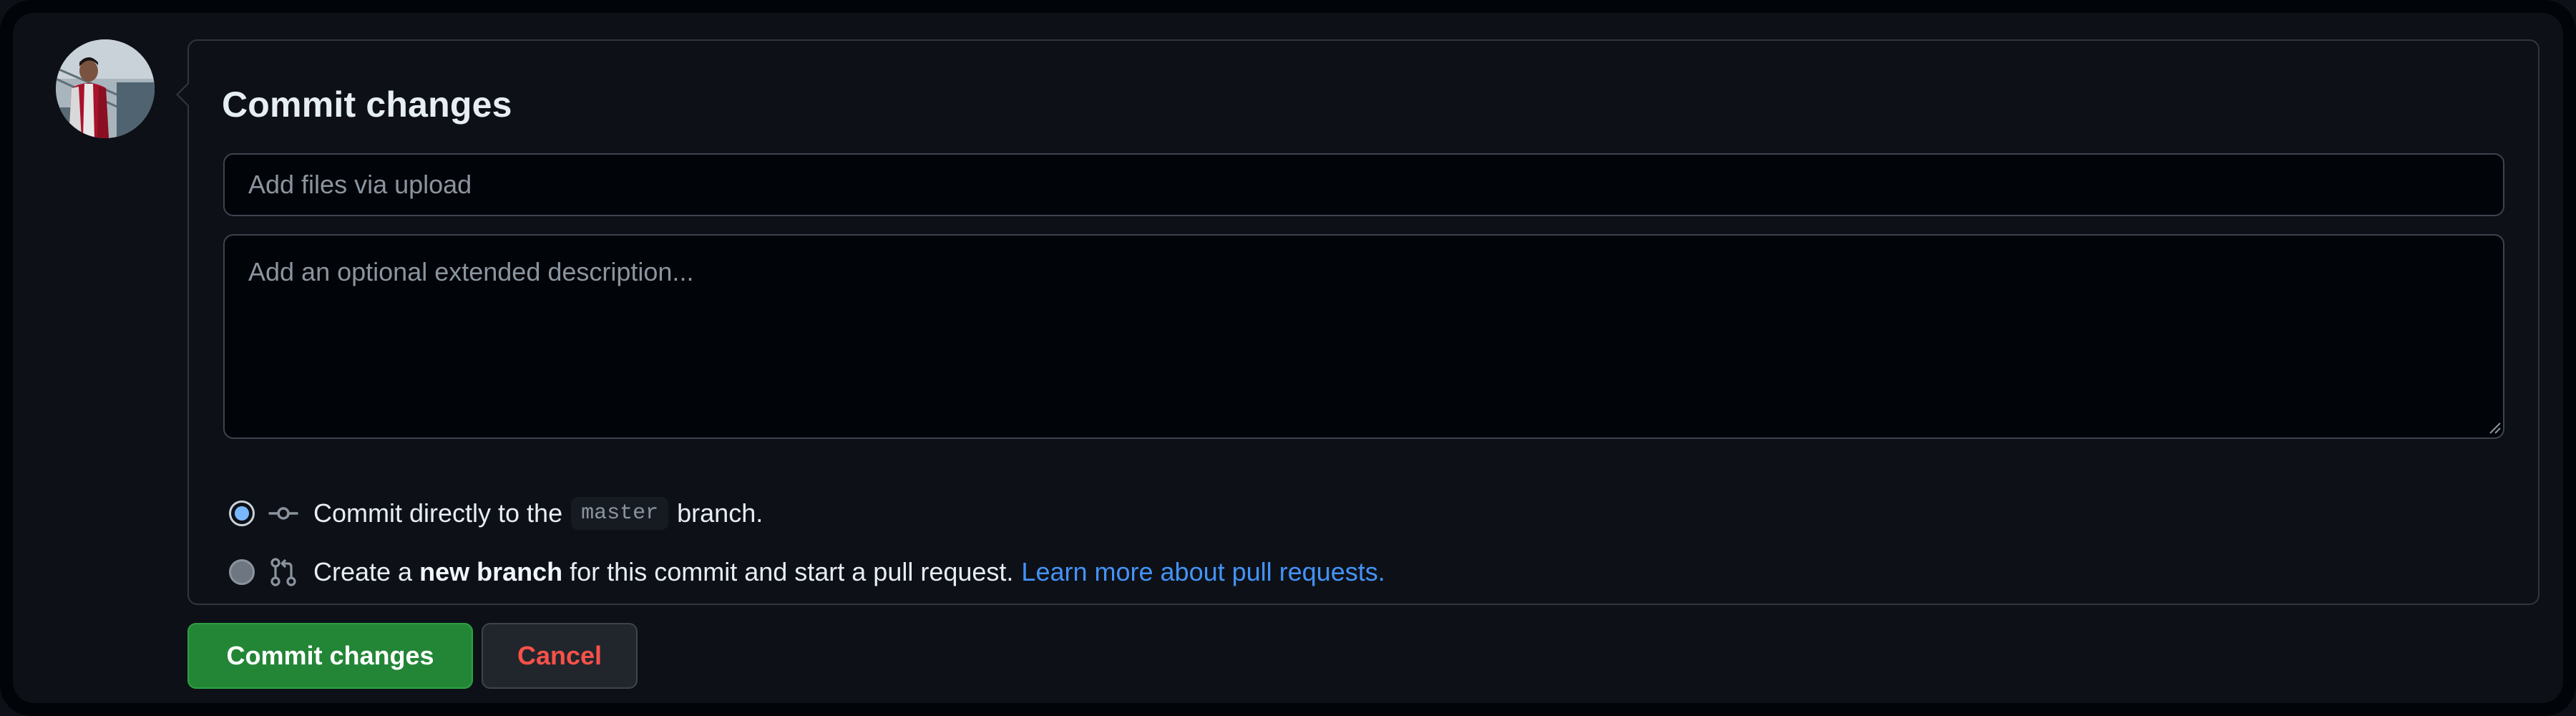  I want to click on avatar-photo, so click(105, 88).